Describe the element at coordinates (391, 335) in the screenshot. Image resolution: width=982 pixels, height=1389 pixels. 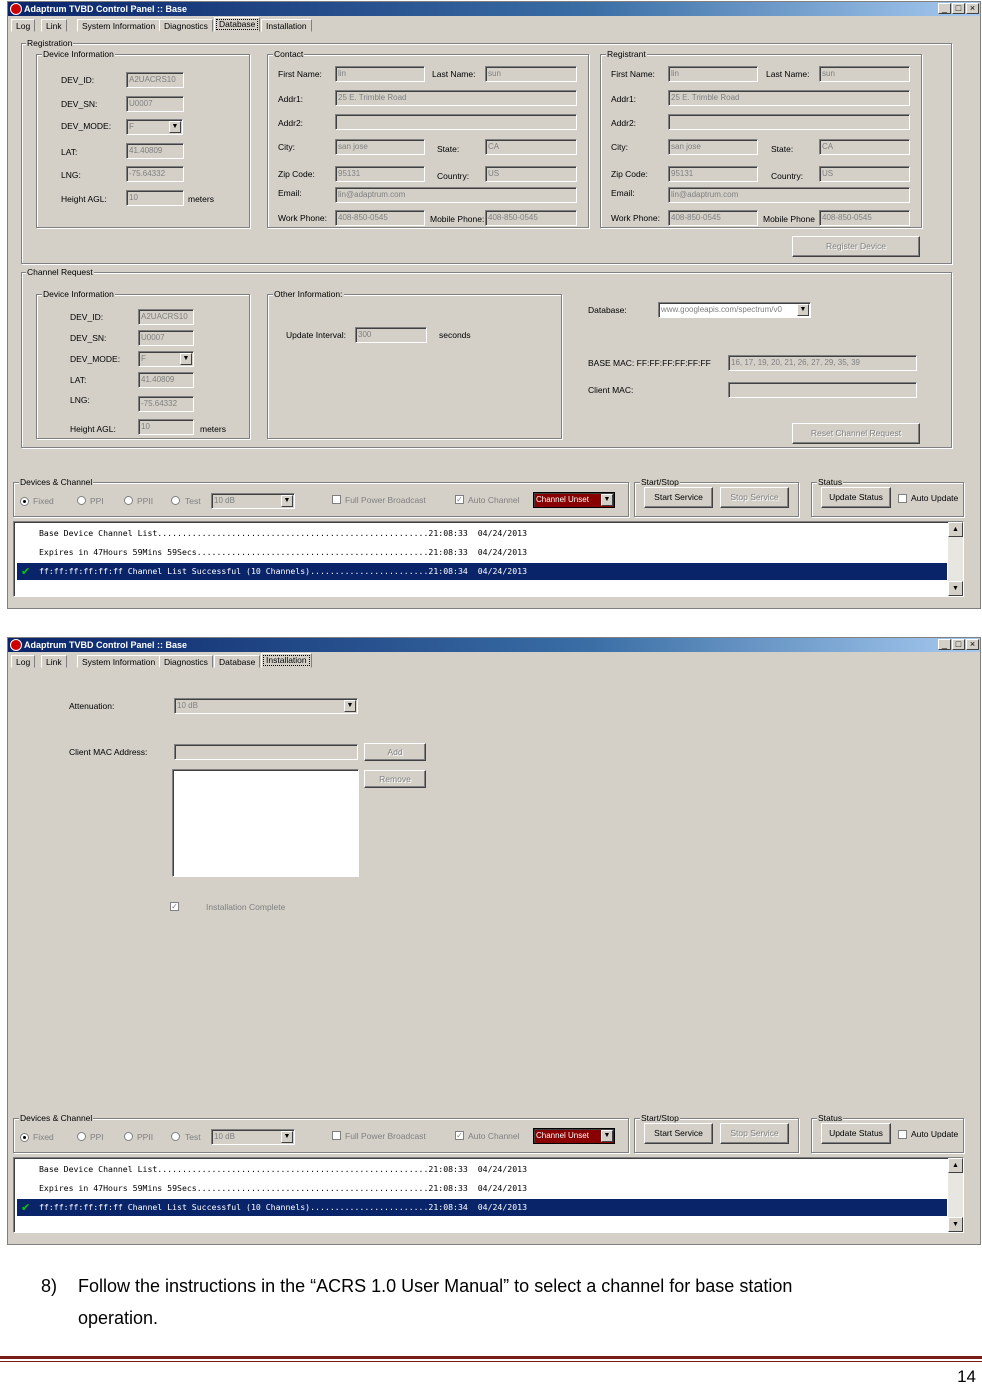
I see `update-interval-field: 300` at that location.